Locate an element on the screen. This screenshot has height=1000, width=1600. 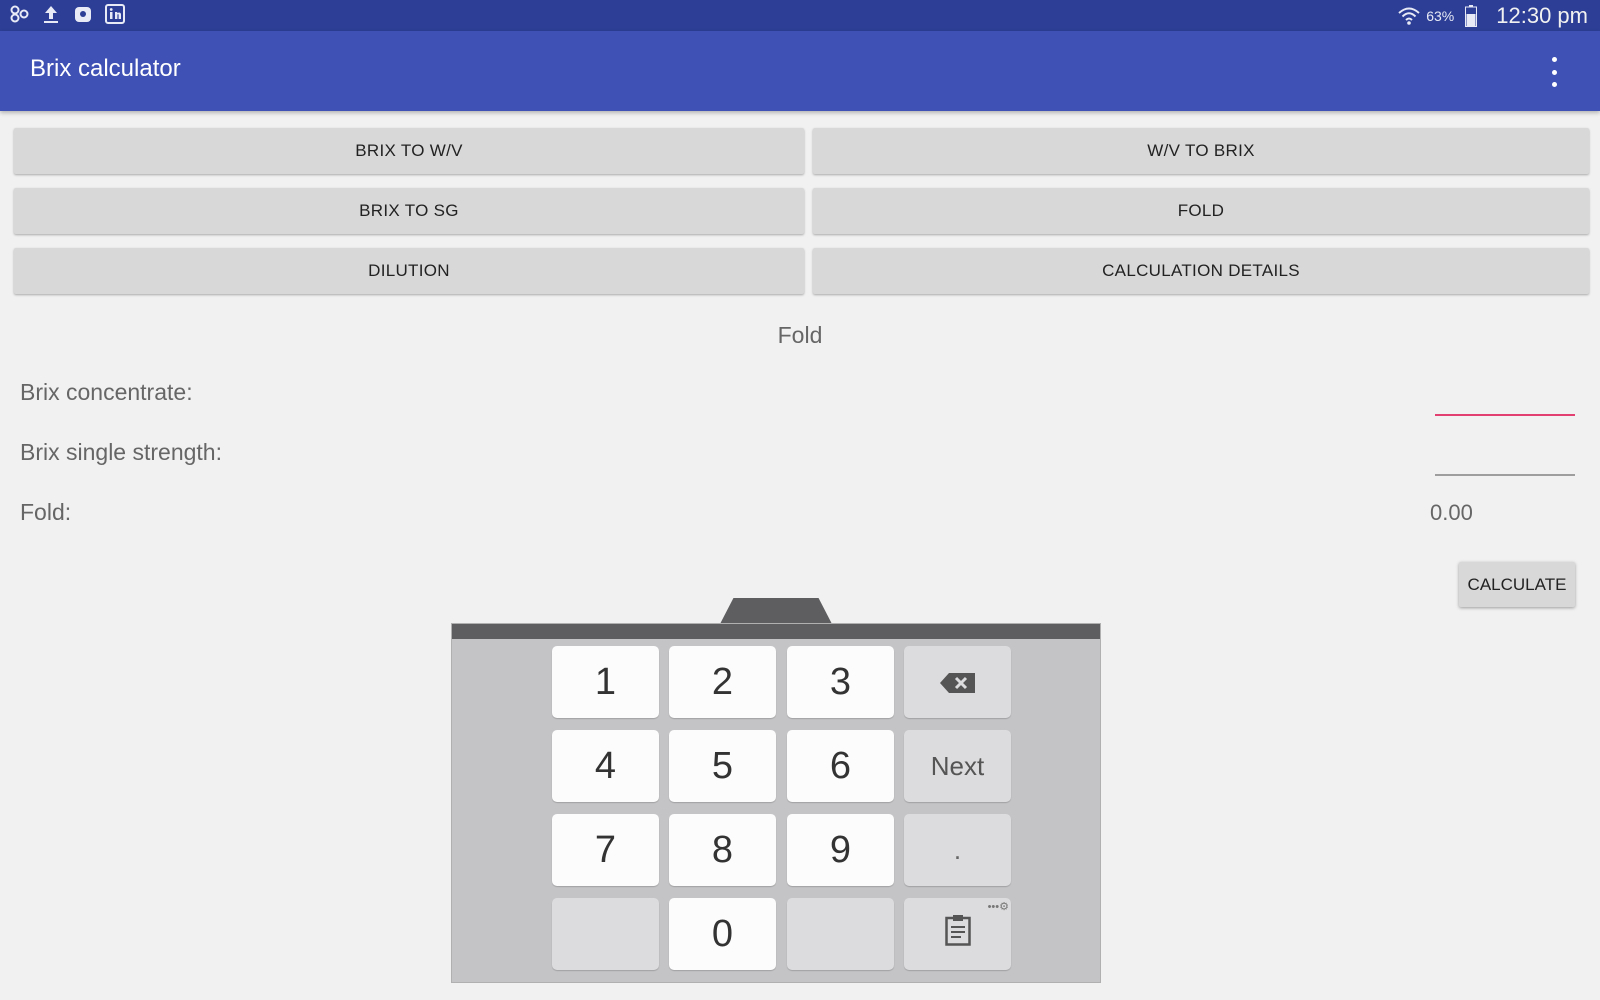
wv-to-brix-button: W/V TO BRIX is located at coordinates (1201, 151).